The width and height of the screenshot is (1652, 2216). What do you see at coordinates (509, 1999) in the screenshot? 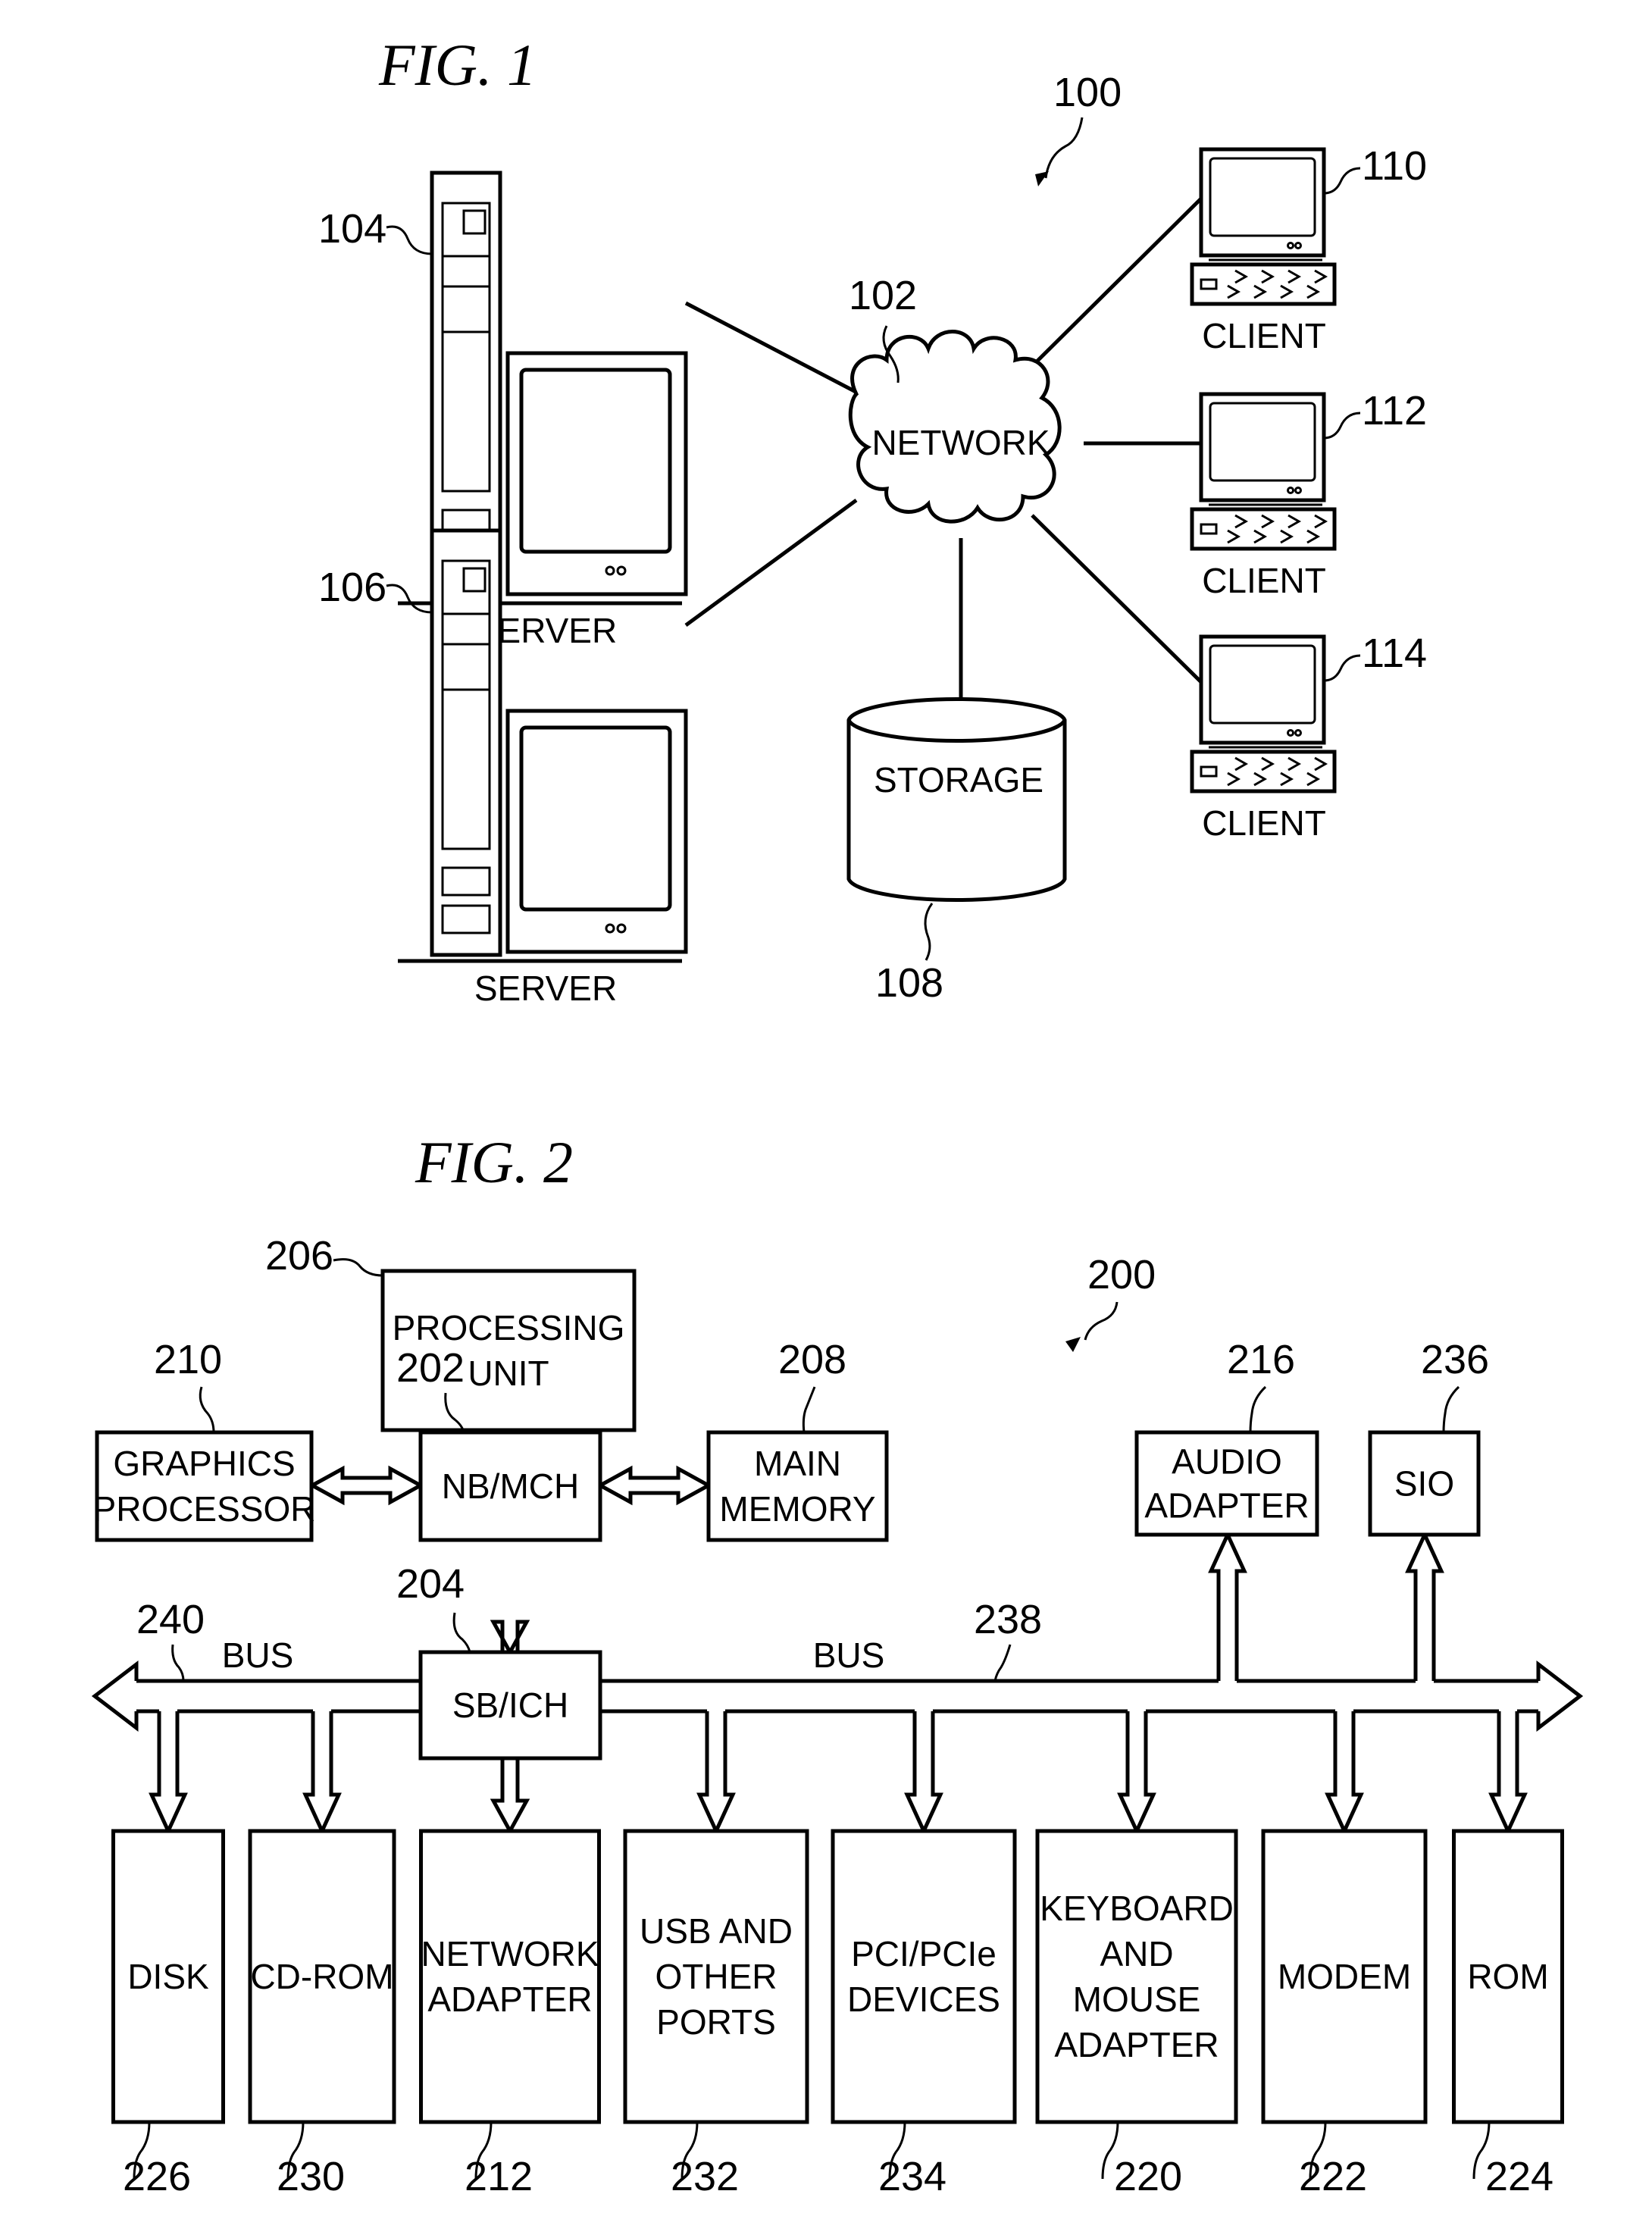
I see `device-212-label: ADAPTER` at bounding box center [509, 1999].